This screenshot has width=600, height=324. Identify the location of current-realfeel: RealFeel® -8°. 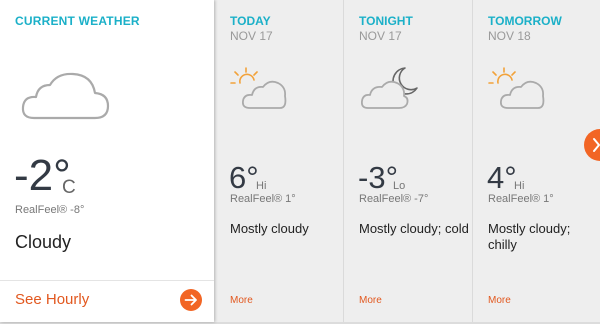
(50, 210).